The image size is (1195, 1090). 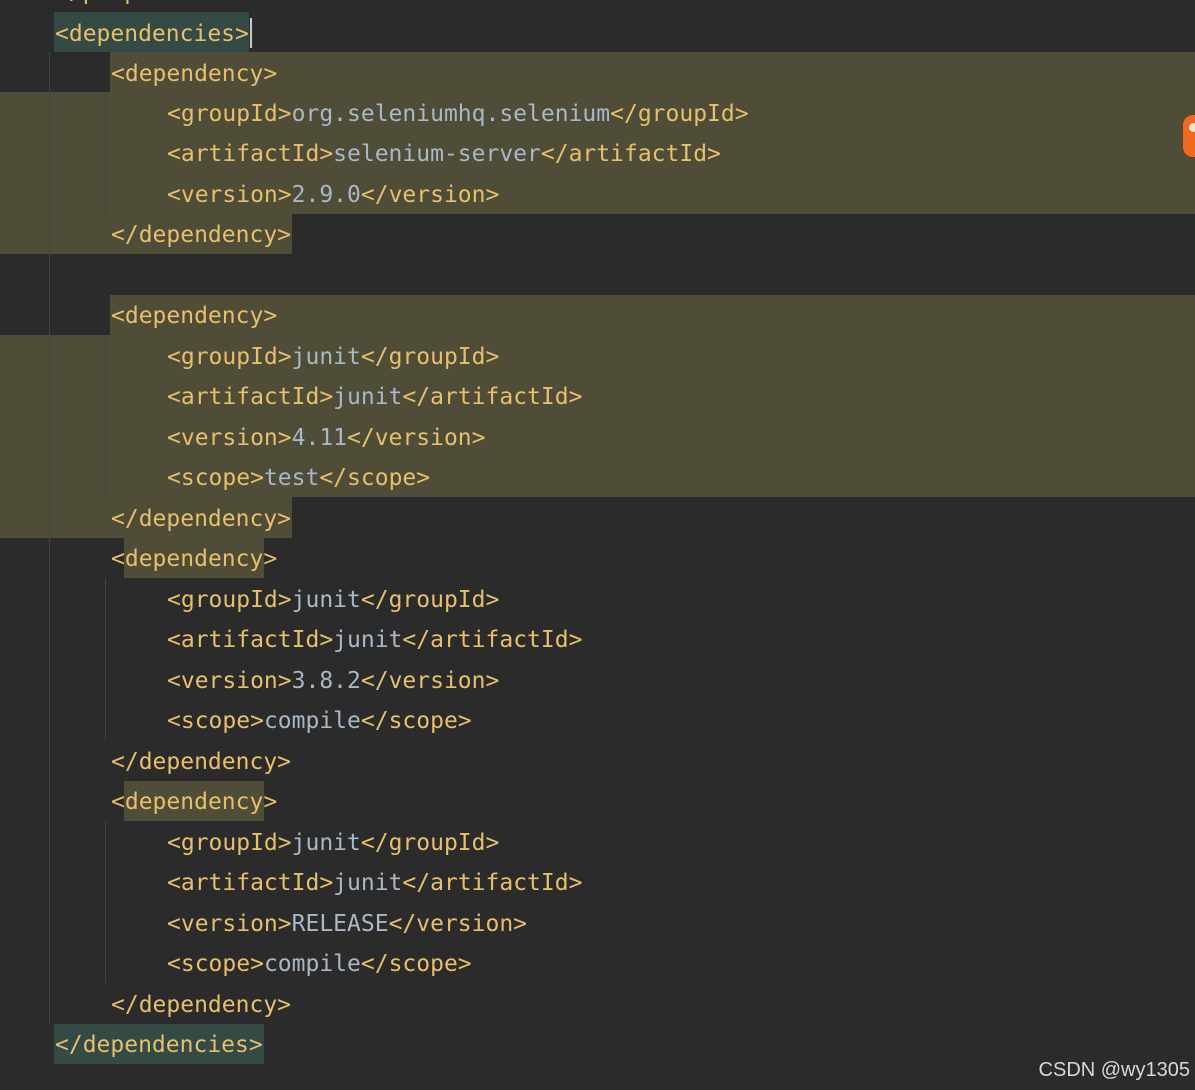 I want to click on code-line: <artifactId>selenium-server</artifactId>, so click(x=444, y=154).